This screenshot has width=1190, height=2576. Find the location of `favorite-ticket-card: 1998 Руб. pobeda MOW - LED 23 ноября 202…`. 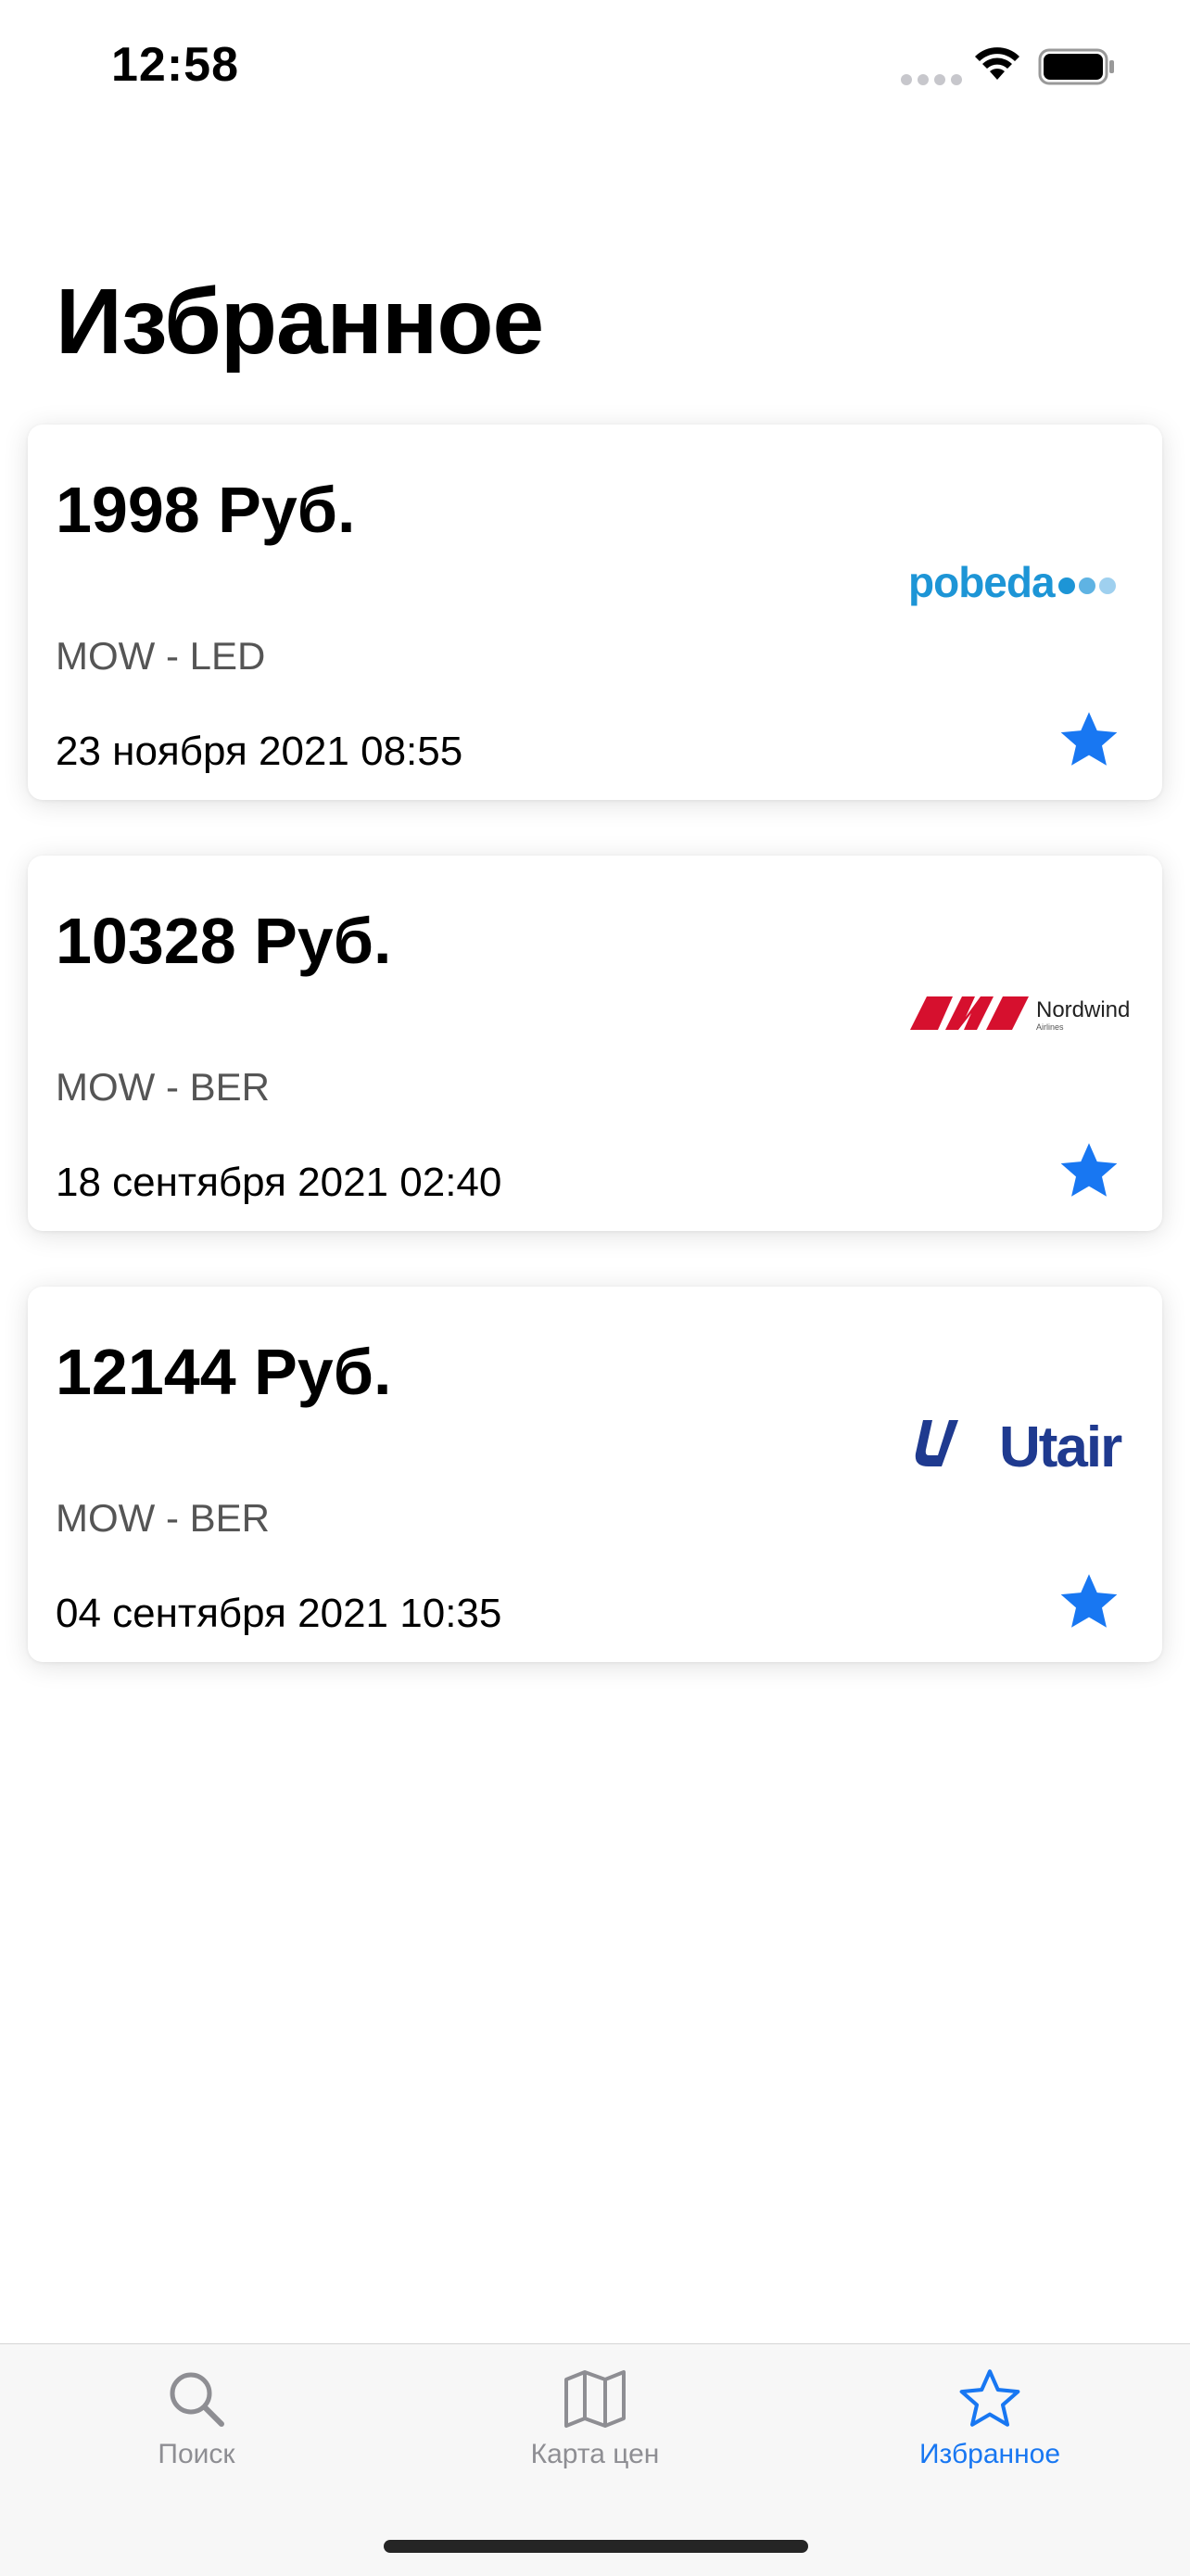

favorite-ticket-card: 1998 Руб. pobeda MOW - LED 23 ноября 202… is located at coordinates (595, 612).